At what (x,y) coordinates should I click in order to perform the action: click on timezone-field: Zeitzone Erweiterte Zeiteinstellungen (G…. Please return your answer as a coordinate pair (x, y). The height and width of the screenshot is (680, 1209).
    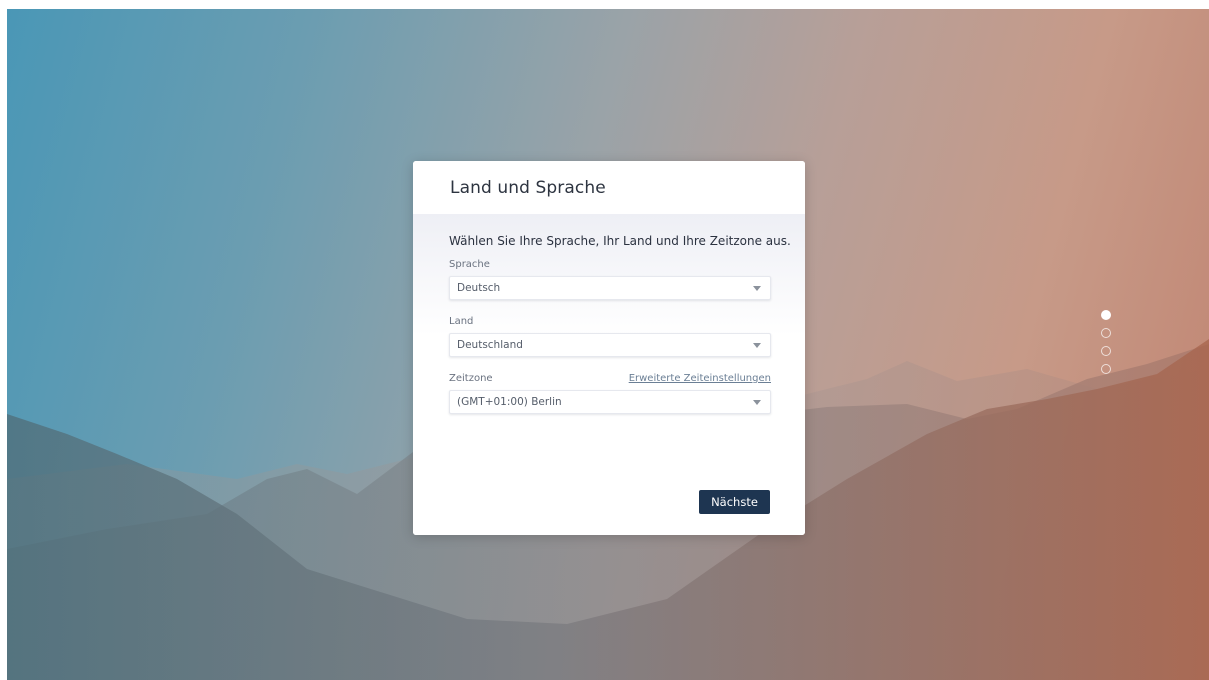
    Looking at the image, I should click on (610, 393).